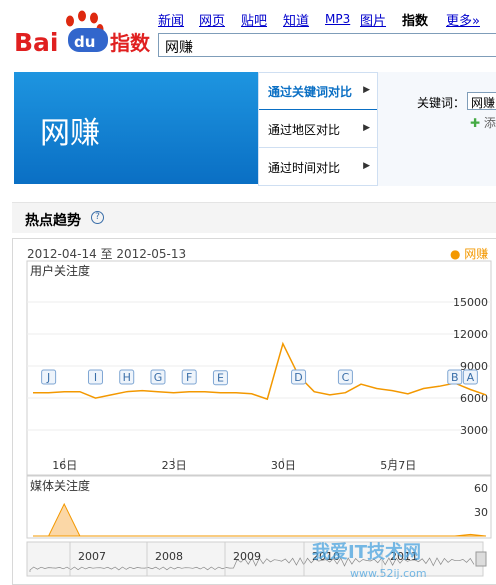  I want to click on event-marker-i: I, so click(95, 377).